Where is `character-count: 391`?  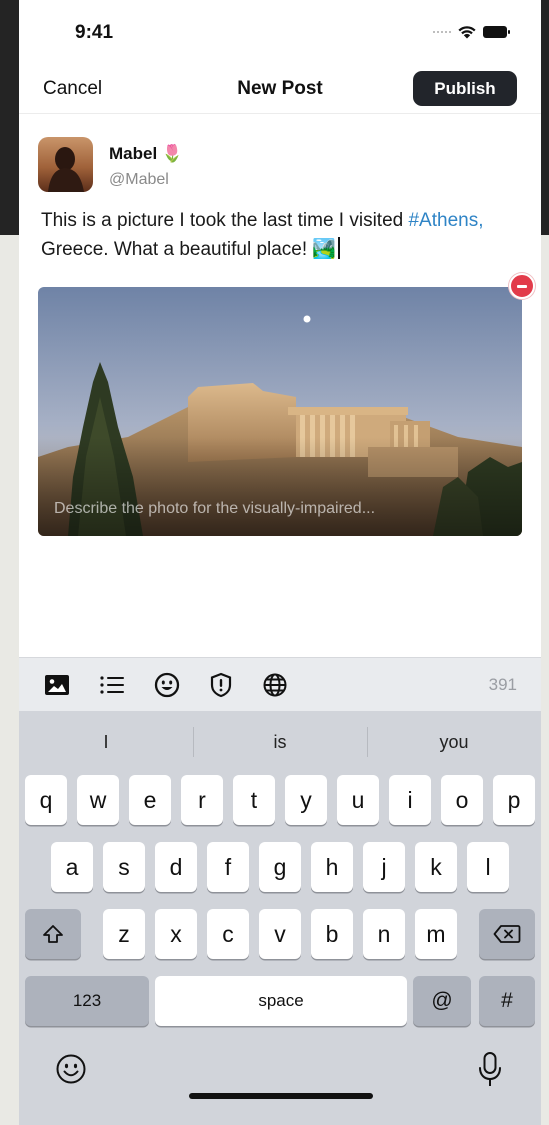 character-count: 391 is located at coordinates (502, 684).